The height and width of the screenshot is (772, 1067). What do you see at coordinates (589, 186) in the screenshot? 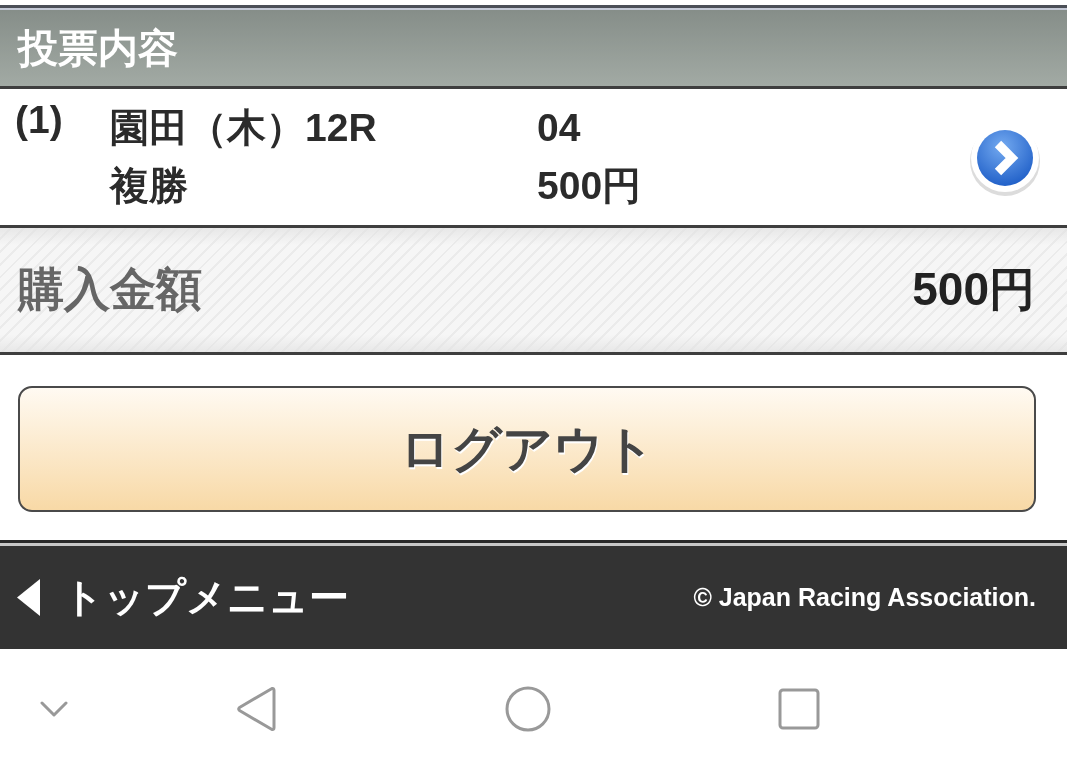
I see `bet-amount: 500円` at bounding box center [589, 186].